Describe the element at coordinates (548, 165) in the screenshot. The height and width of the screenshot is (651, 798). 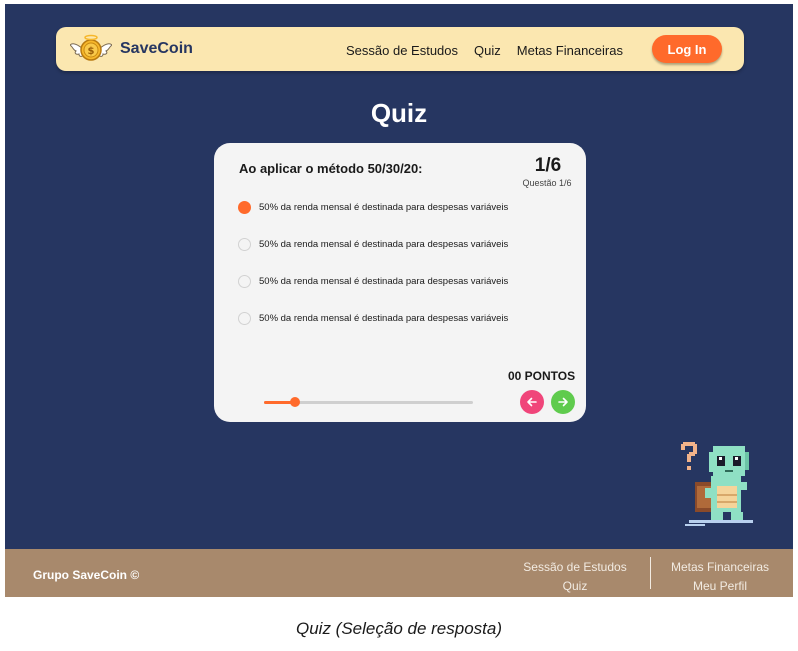
I see `question-counter: 1/6` at that location.